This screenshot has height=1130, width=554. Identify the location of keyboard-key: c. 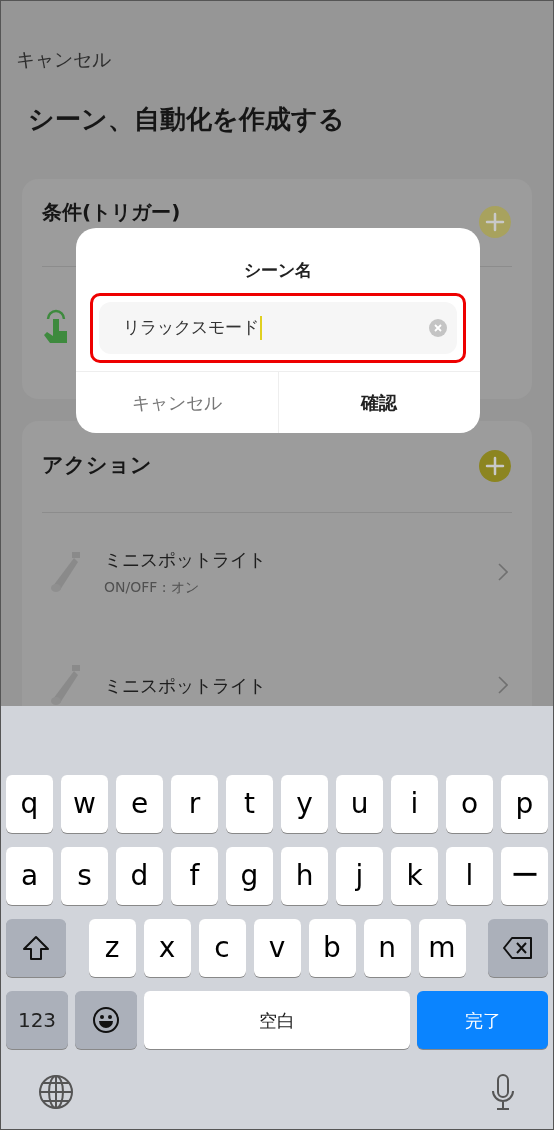
(222, 948).